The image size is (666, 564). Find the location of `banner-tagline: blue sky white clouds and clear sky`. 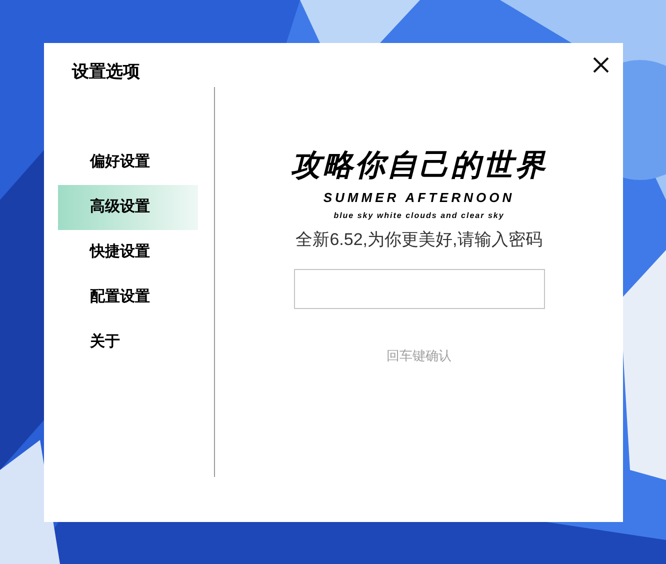

banner-tagline: blue sky white clouds and clear sky is located at coordinates (419, 216).